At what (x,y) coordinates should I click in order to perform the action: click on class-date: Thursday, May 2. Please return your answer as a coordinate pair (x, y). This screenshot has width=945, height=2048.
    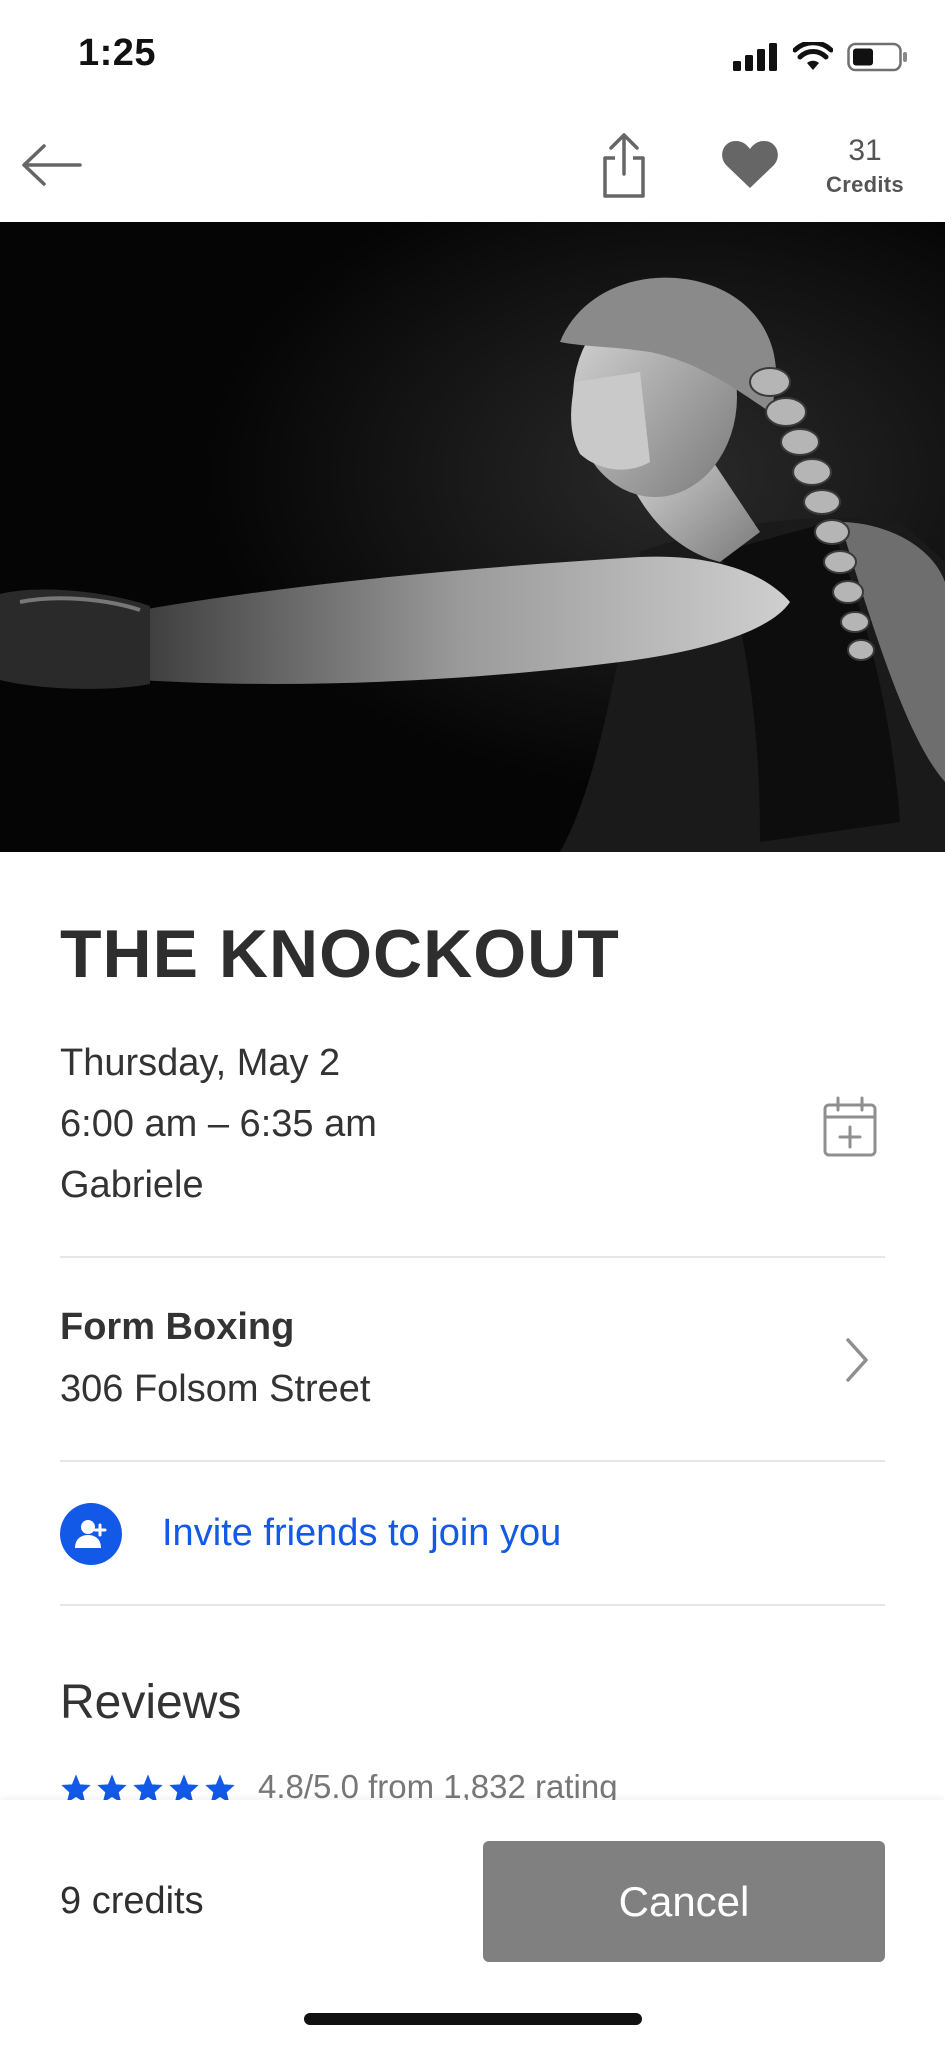
    Looking at the image, I should click on (200, 1063).